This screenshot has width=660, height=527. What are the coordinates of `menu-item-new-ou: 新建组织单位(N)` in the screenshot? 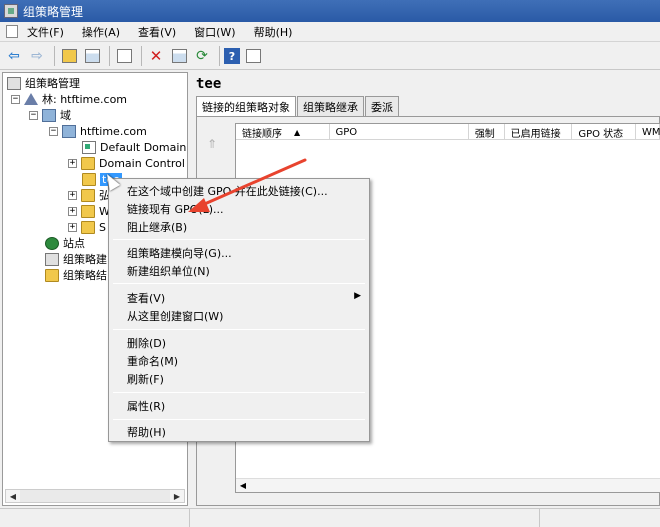 It's located at (168, 270).